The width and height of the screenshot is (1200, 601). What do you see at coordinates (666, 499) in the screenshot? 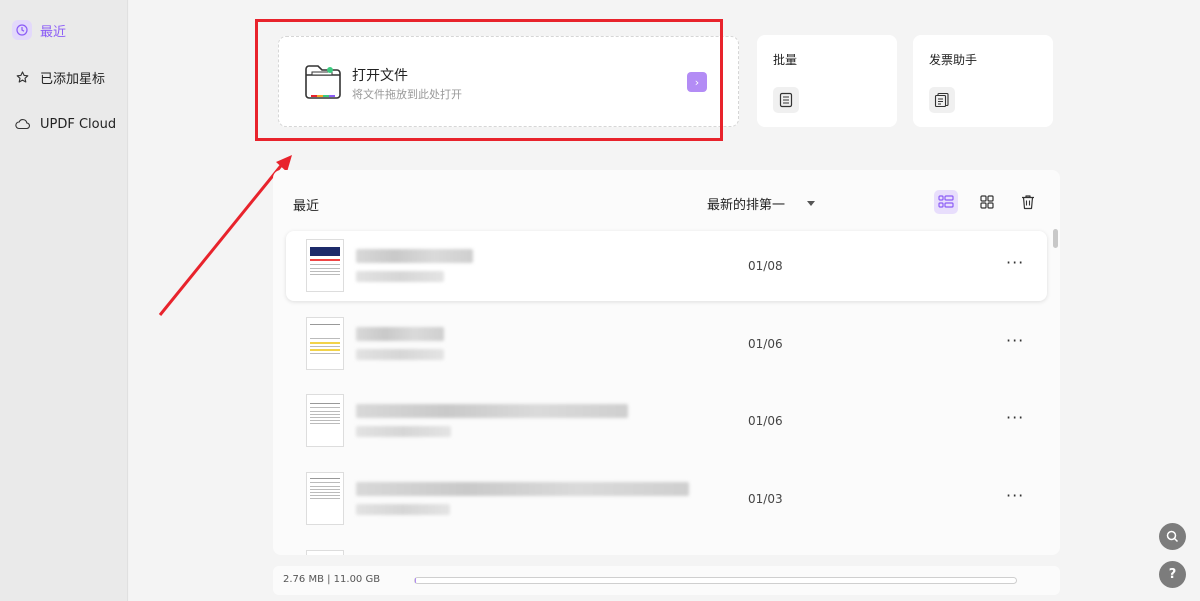
I see `file-row: 01/03 ···` at bounding box center [666, 499].